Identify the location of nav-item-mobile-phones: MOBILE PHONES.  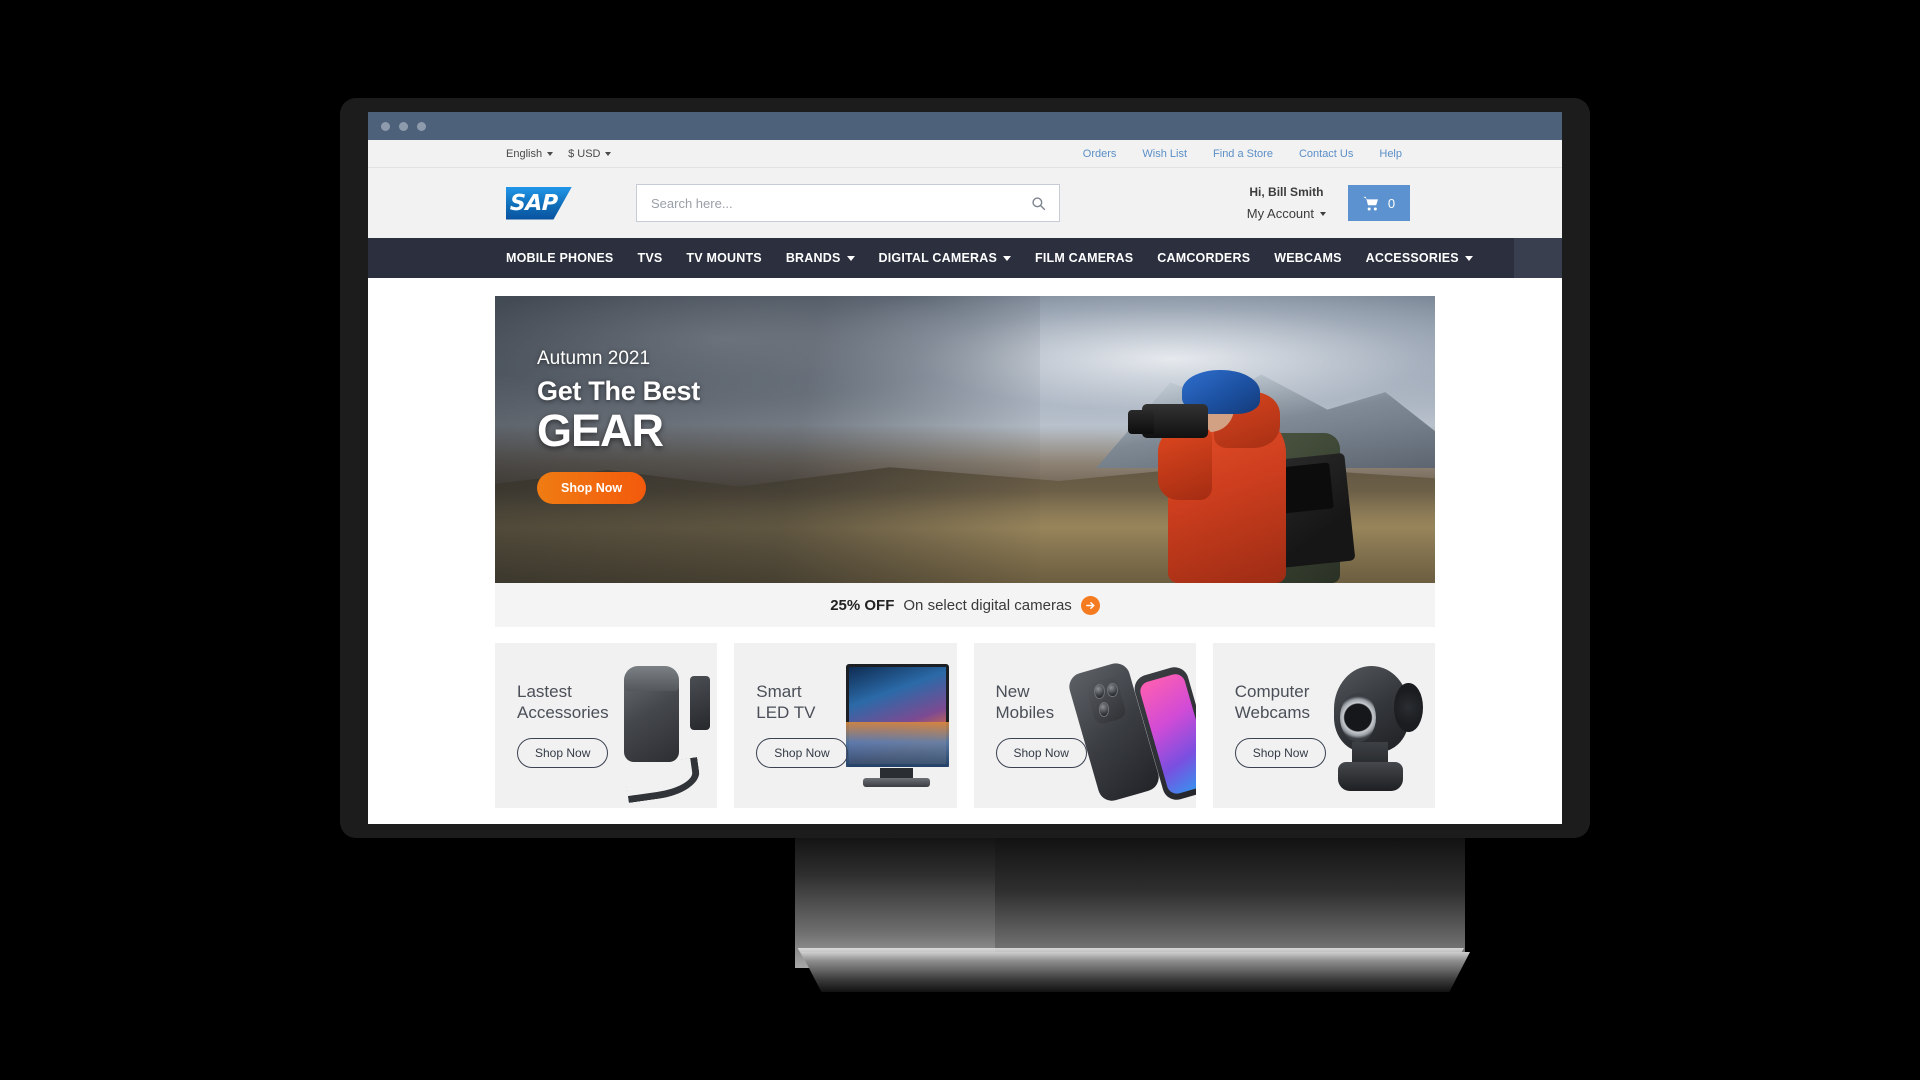
(559, 258).